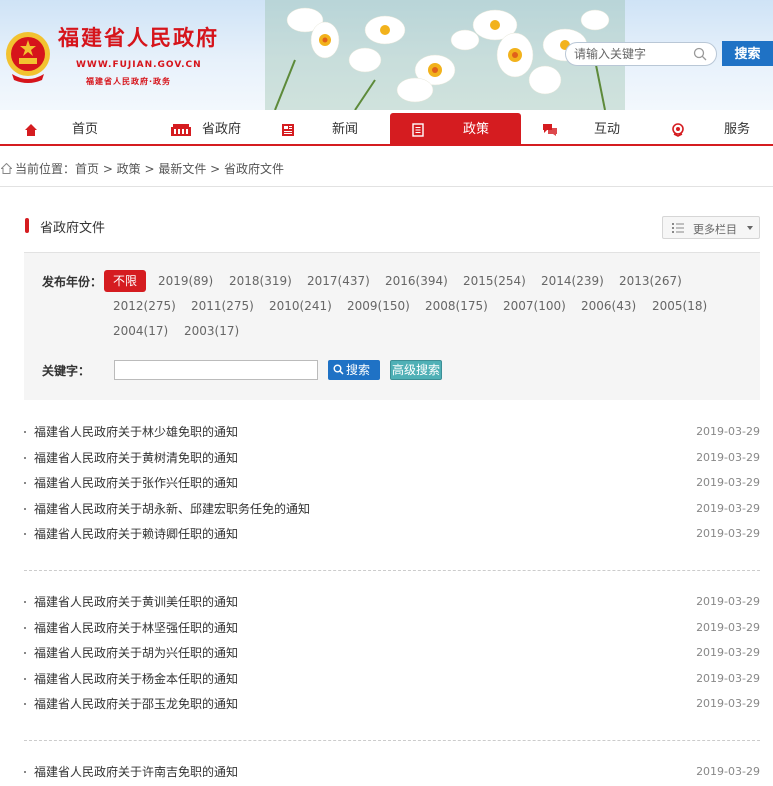 Image resolution: width=773 pixels, height=786 pixels. What do you see at coordinates (607, 129) in the screenshot?
I see `nav-label: 互动` at bounding box center [607, 129].